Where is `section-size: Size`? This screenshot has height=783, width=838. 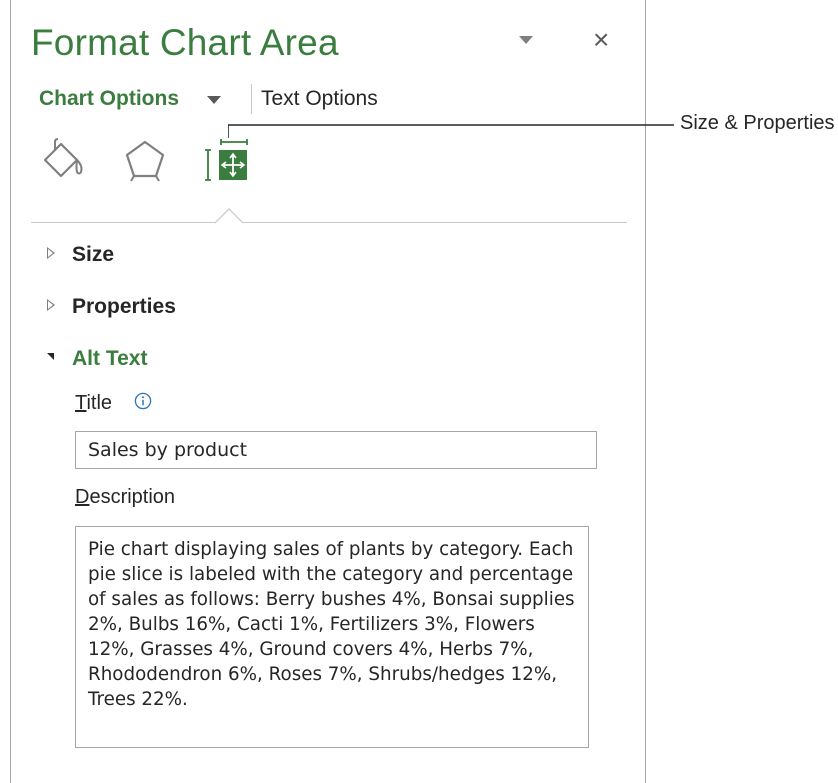
section-size: Size is located at coordinates (80, 255).